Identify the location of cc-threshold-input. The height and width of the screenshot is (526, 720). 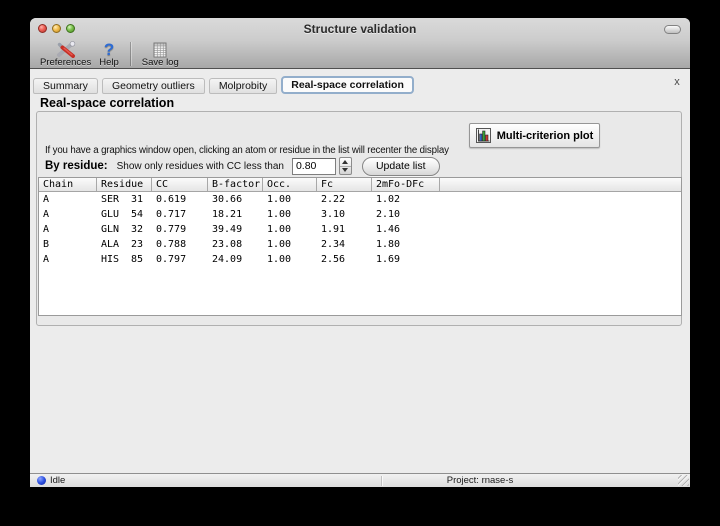
(313, 166).